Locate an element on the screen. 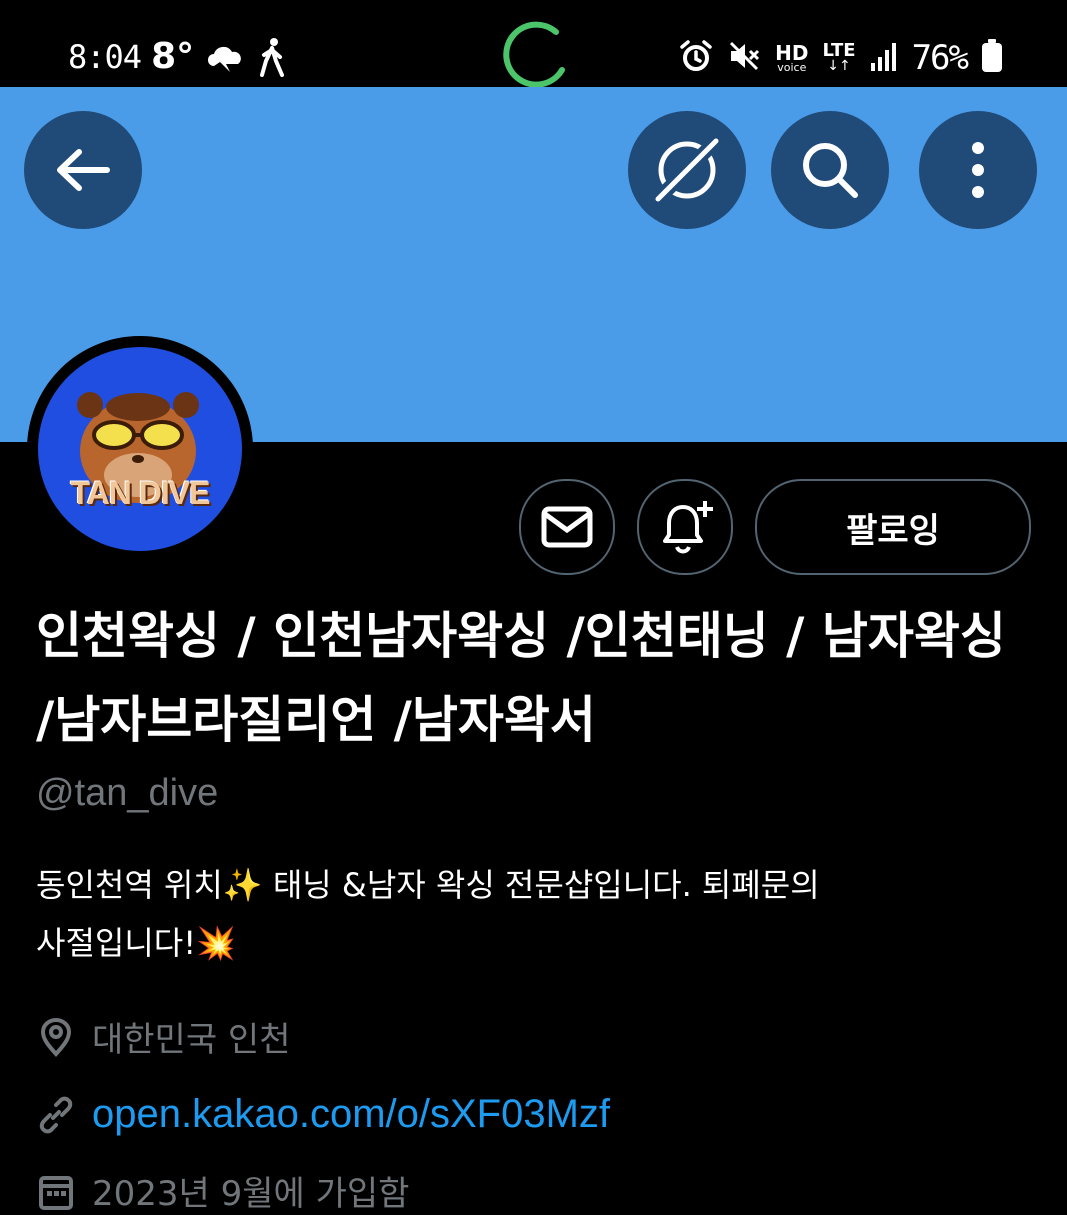 This screenshot has width=1067, height=1215. lte-indicator: LTE ↓↑ is located at coordinates (839, 57).